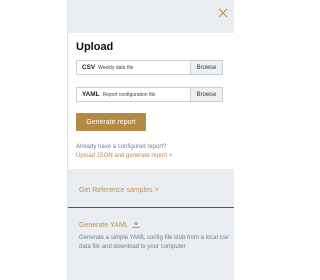 This screenshot has height=280, width=320. What do you see at coordinates (129, 95) in the screenshot?
I see `yaml-description: Report configuration file` at bounding box center [129, 95].